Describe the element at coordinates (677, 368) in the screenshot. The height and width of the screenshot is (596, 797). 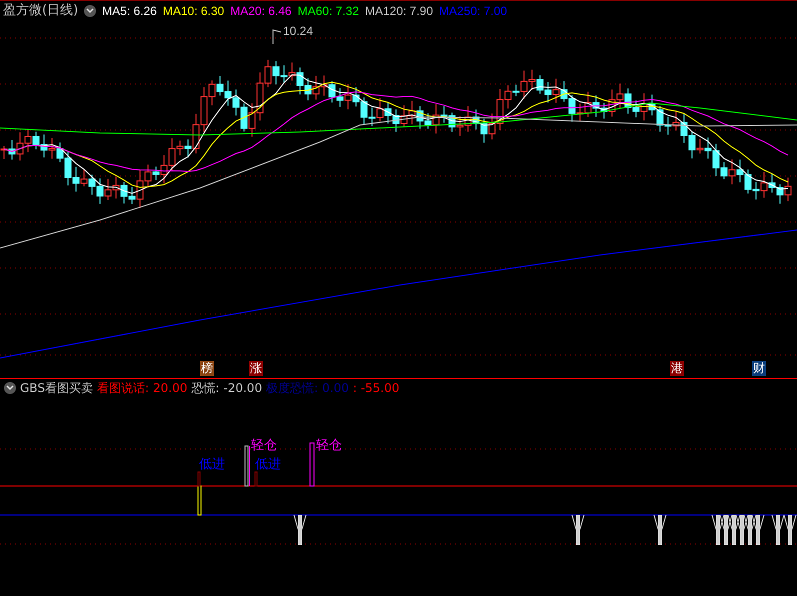
I see `event-marker: 港` at that location.